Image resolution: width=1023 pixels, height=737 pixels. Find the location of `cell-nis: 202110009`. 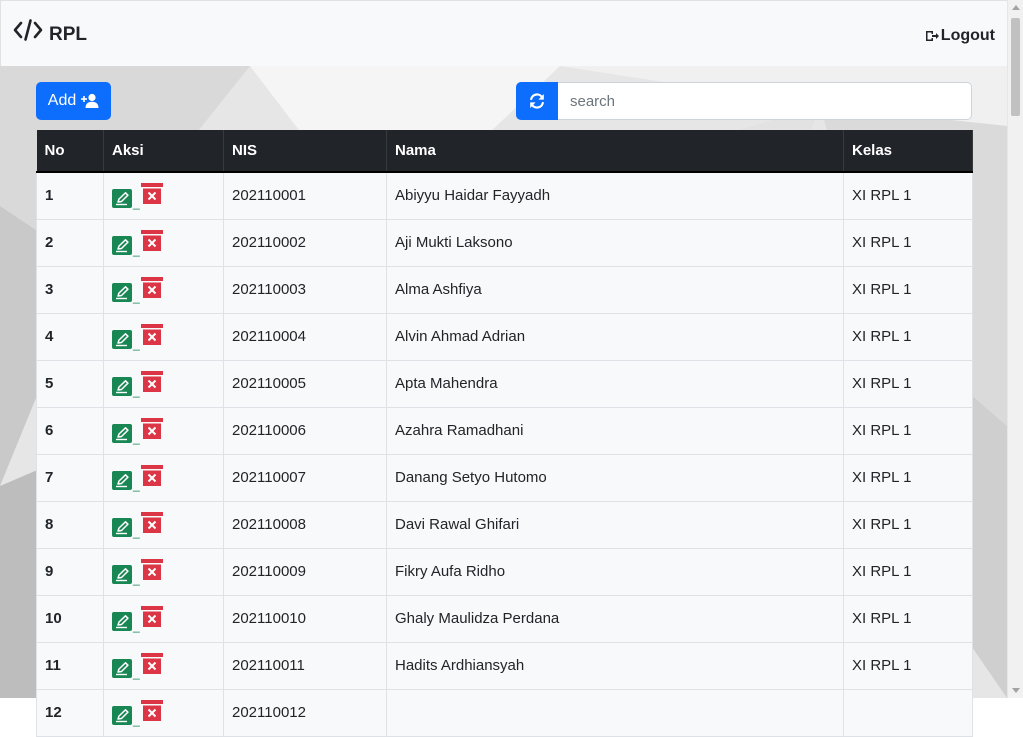

cell-nis: 202110009 is located at coordinates (305, 572).